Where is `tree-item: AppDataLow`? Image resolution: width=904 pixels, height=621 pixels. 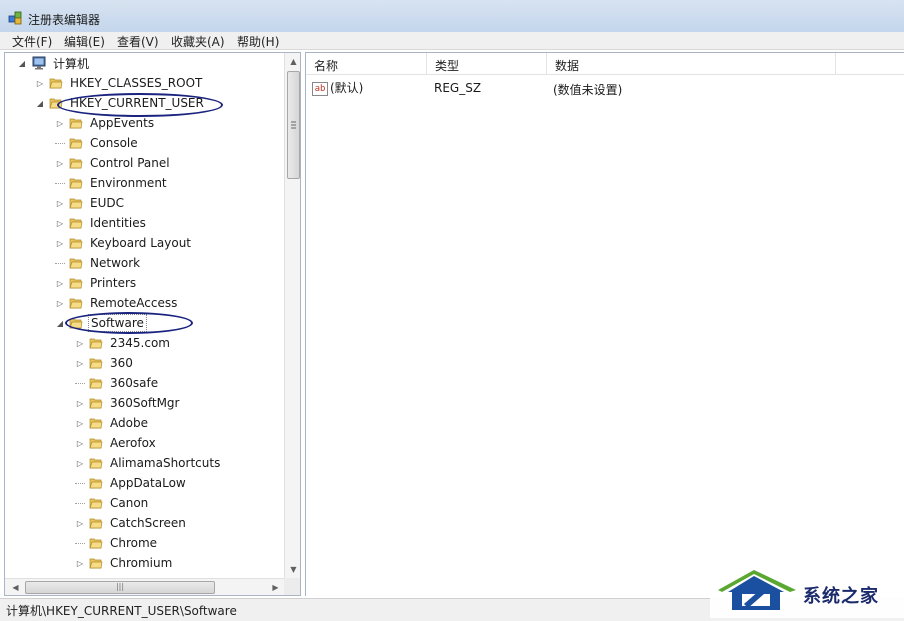
tree-item: AppDataLow is located at coordinates (131, 483).